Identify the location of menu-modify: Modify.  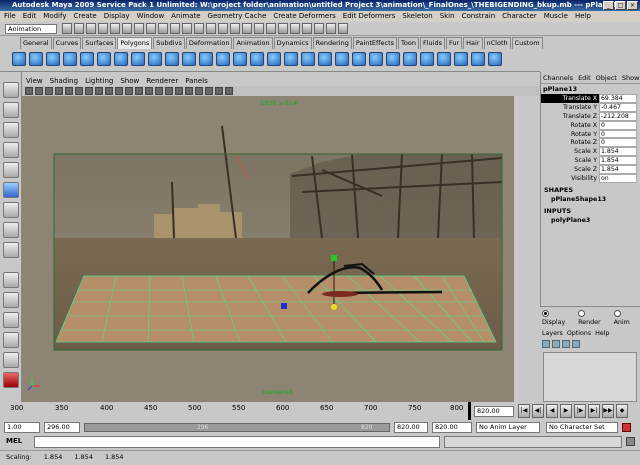
(54, 16).